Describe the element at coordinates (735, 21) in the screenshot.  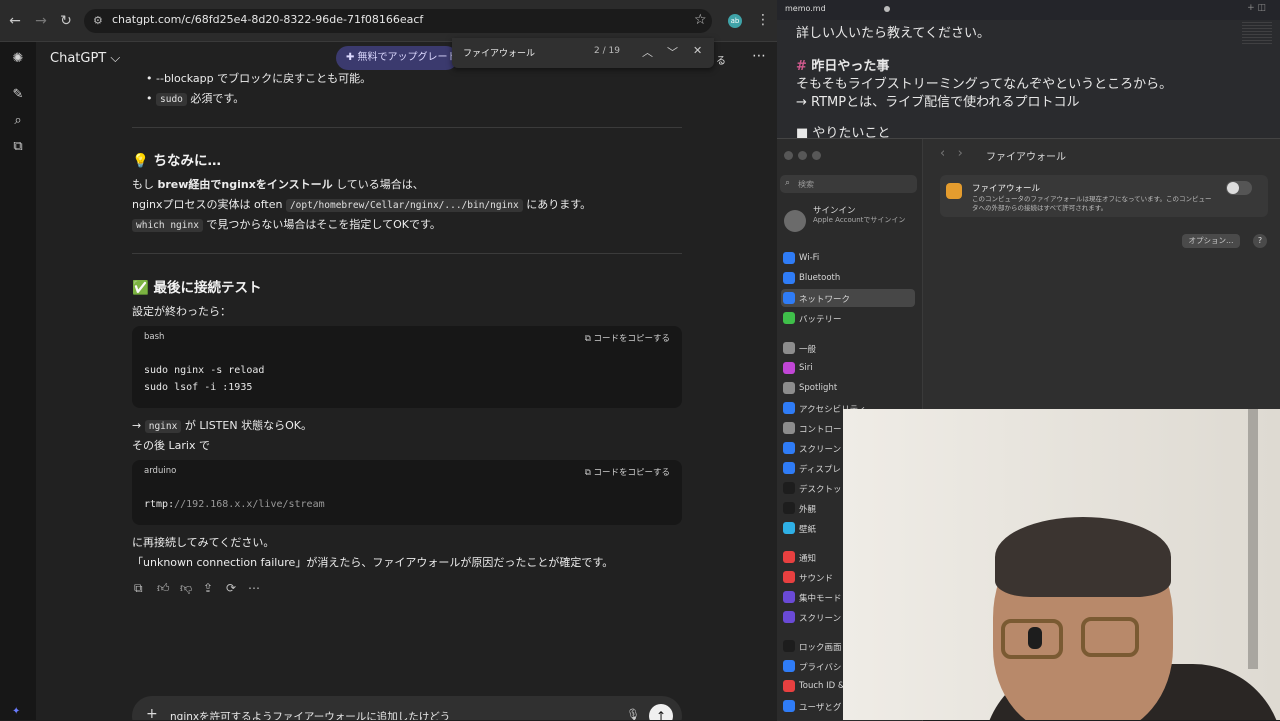
I see `profile-avatar: ab` at that location.